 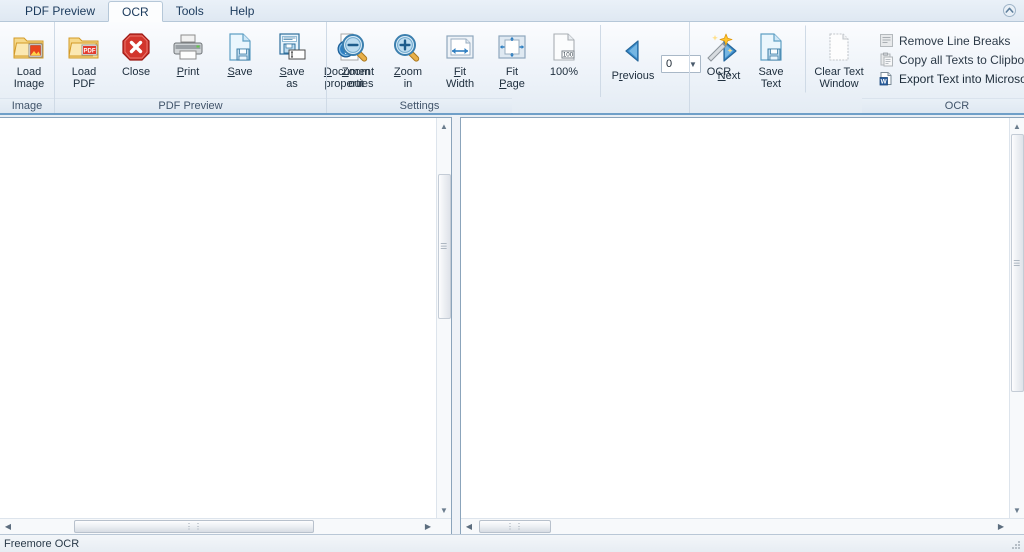 What do you see at coordinates (839, 84) in the screenshot?
I see `clear-text-window-label-line2: Window` at bounding box center [839, 84].